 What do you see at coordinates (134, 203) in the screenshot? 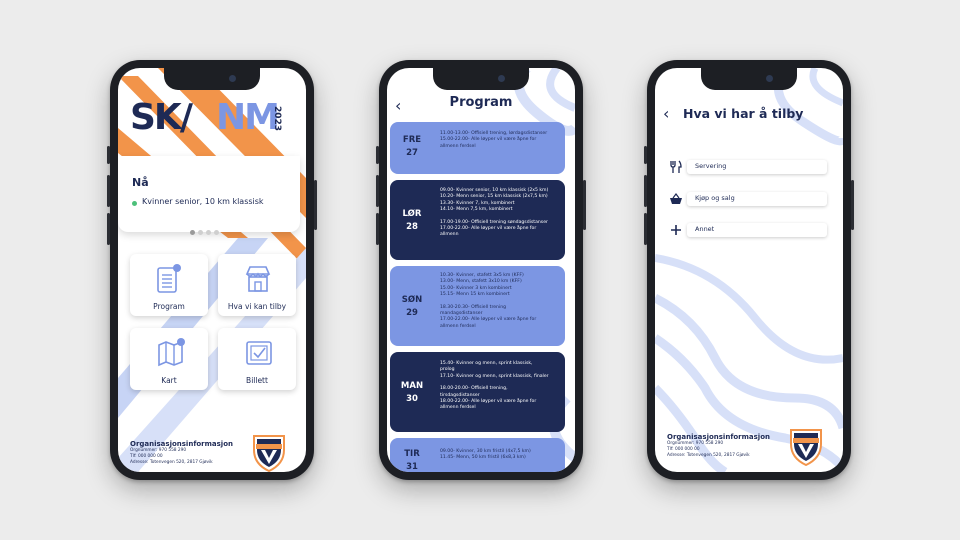
I see `live-status-dot` at bounding box center [134, 203].